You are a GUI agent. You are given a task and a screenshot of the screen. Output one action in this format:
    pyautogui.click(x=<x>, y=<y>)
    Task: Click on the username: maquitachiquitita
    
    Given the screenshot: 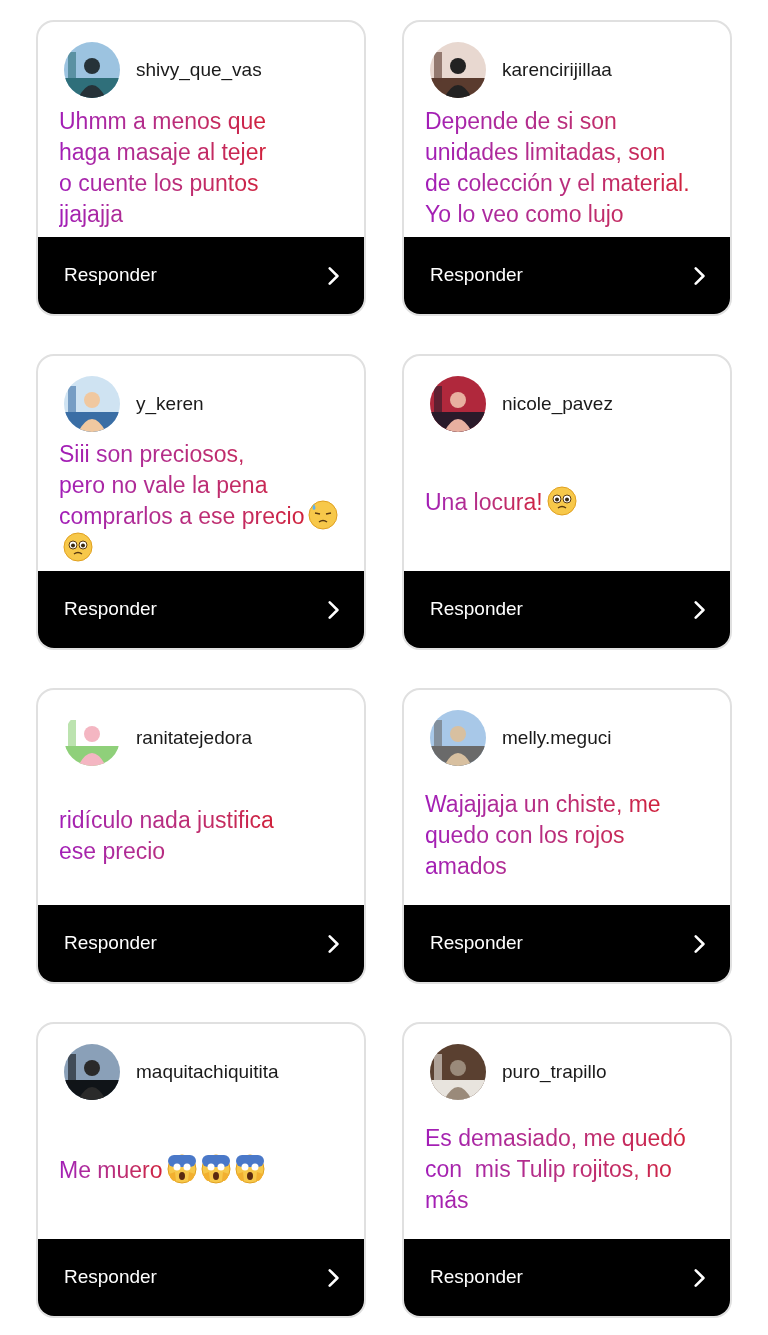 What is the action you would take?
    pyautogui.click(x=207, y=1071)
    